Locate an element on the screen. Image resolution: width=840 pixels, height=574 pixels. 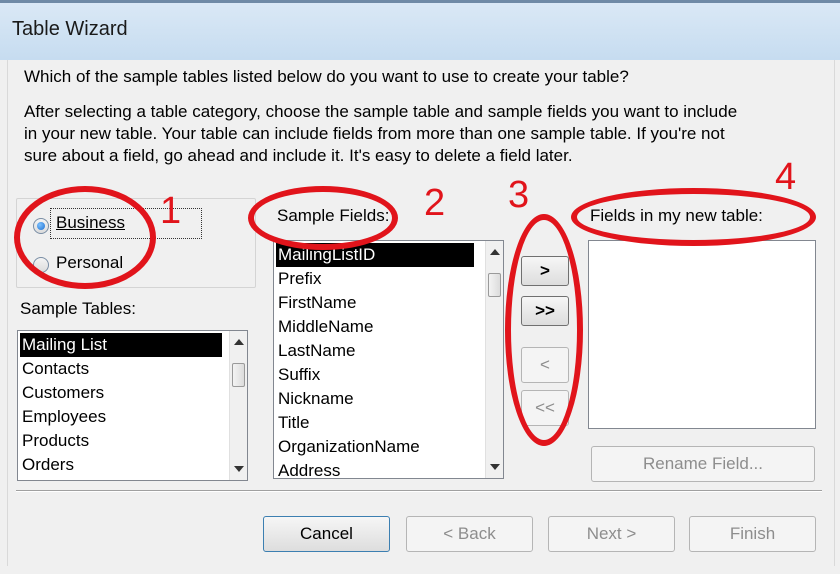
annotation-number-3: 3 is located at coordinates (519, 195).